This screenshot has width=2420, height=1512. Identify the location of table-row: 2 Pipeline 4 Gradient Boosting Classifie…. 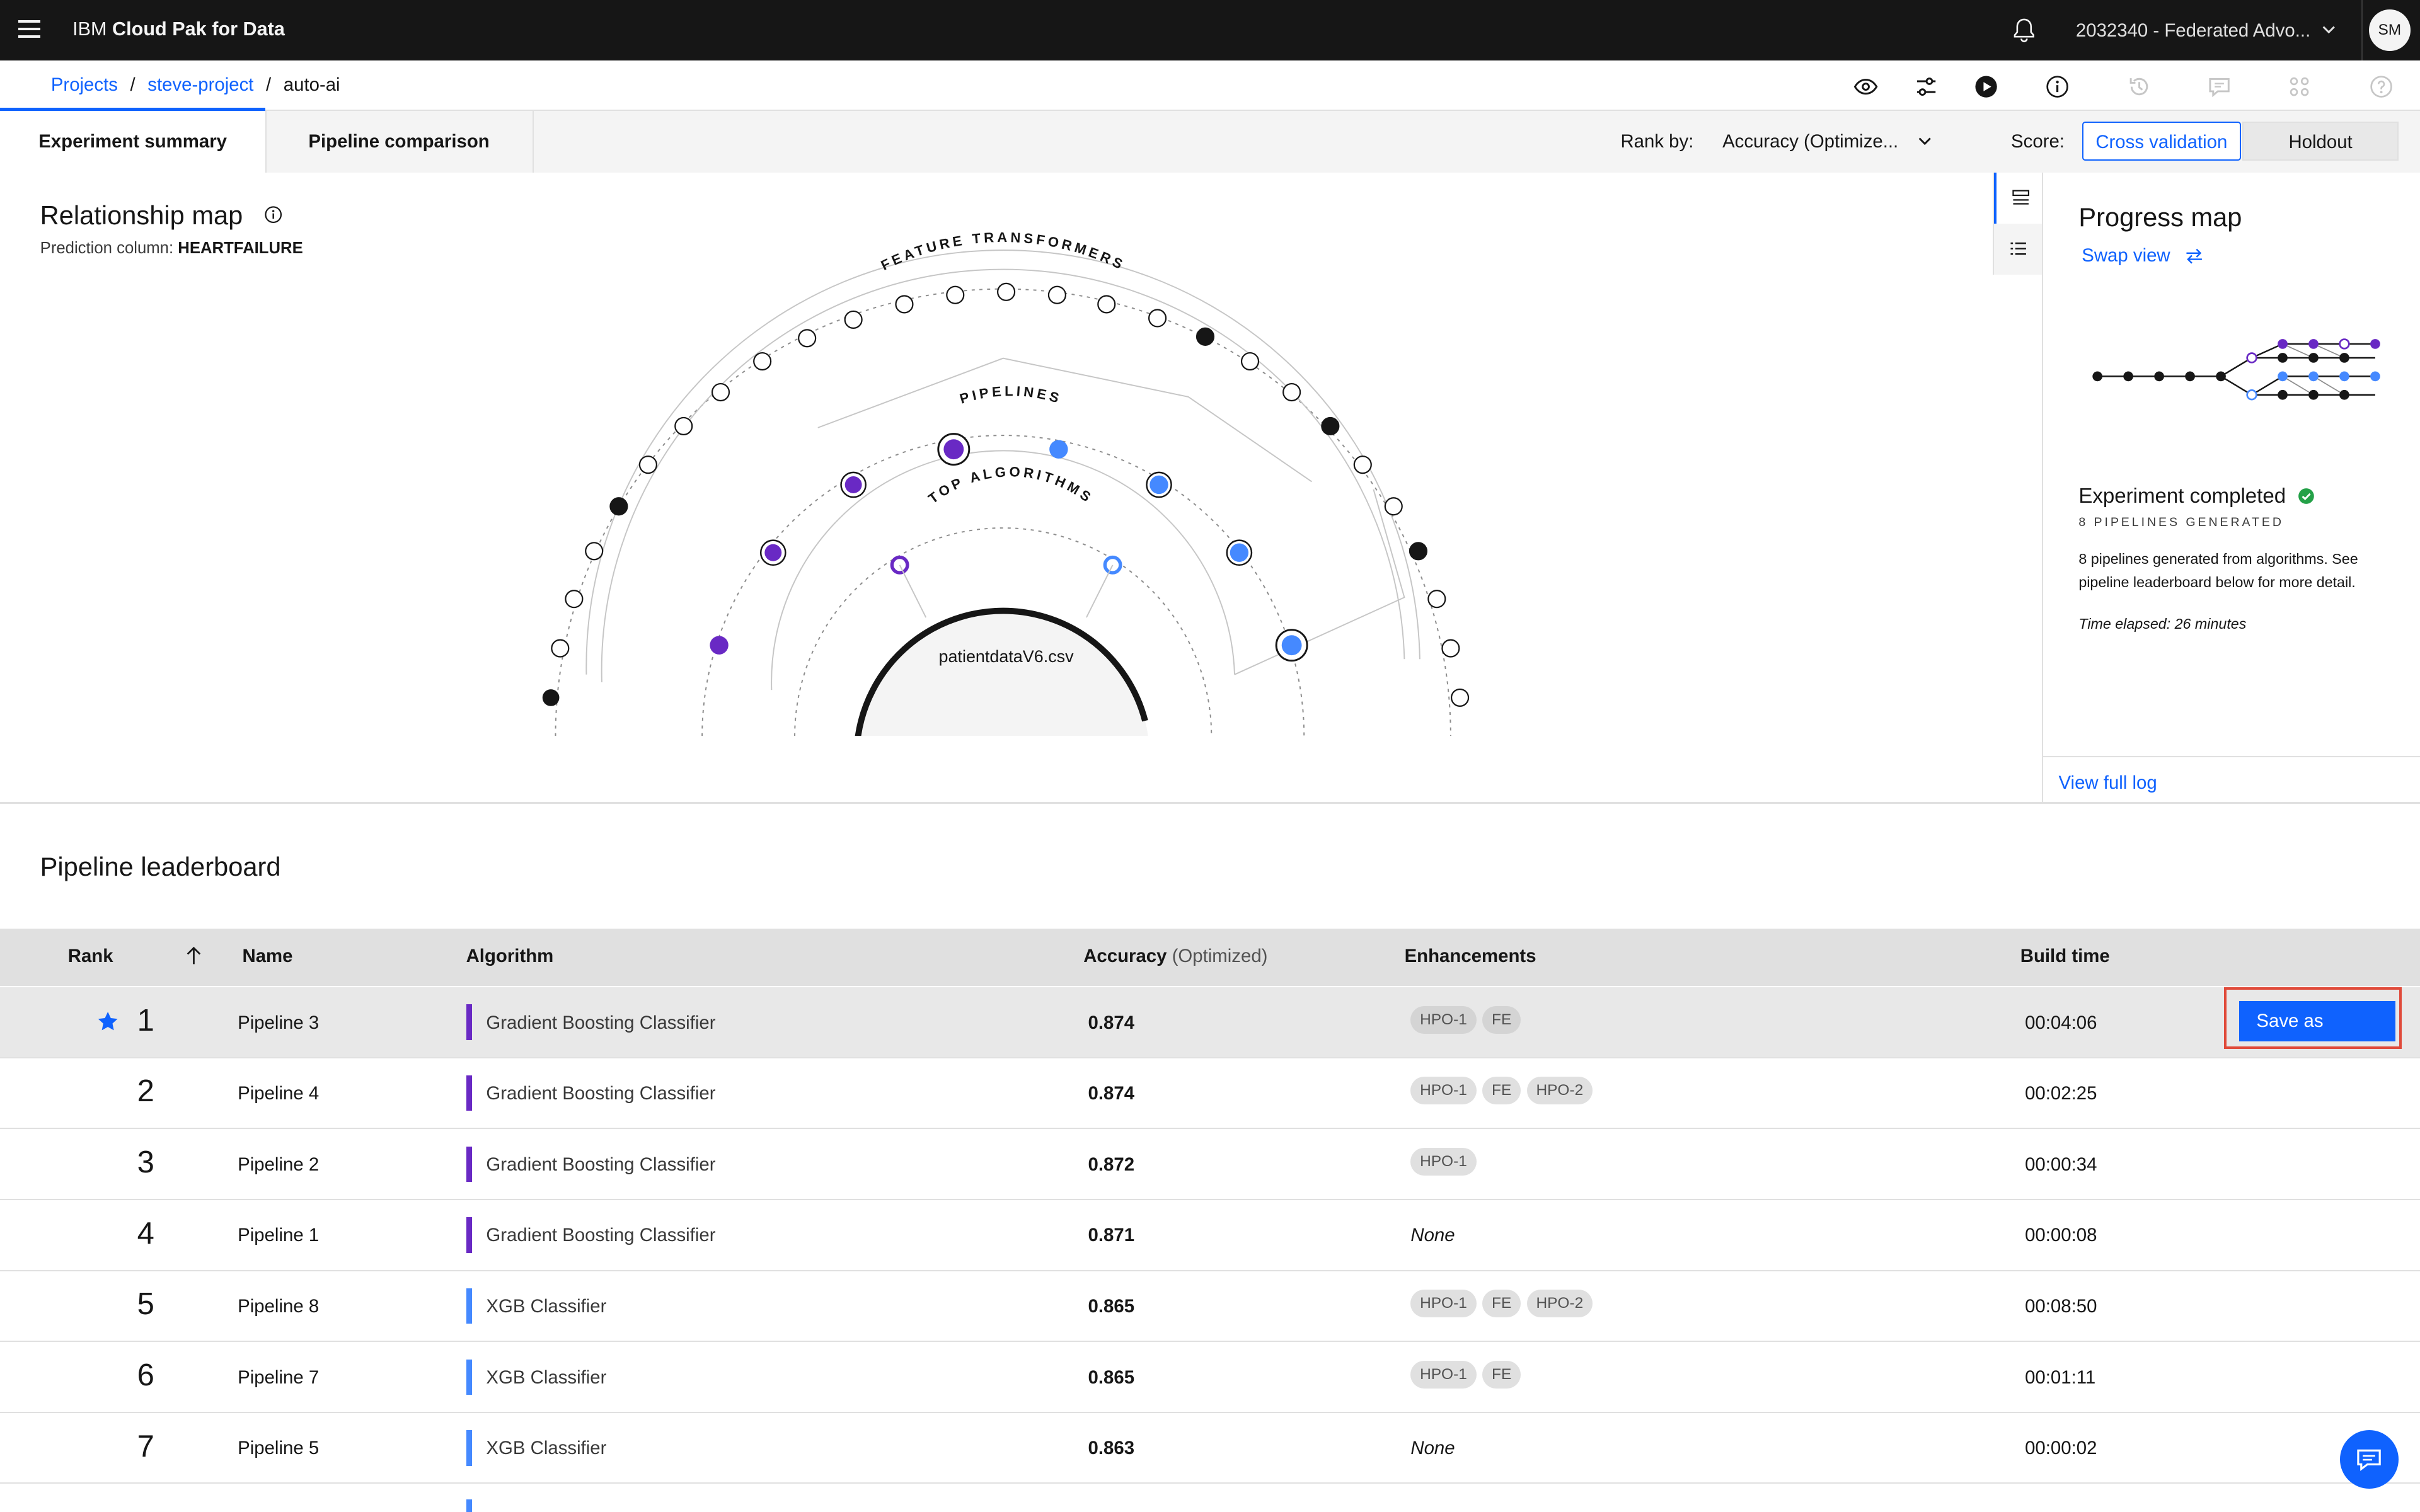
(1210, 1094).